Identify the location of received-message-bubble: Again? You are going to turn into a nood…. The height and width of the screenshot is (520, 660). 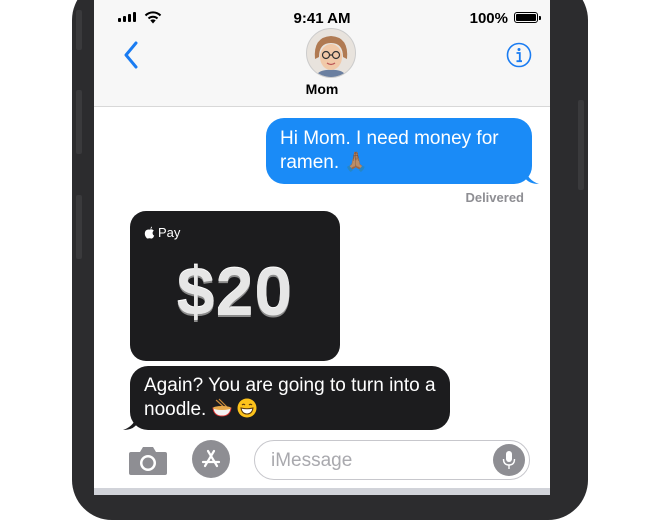
(286, 398).